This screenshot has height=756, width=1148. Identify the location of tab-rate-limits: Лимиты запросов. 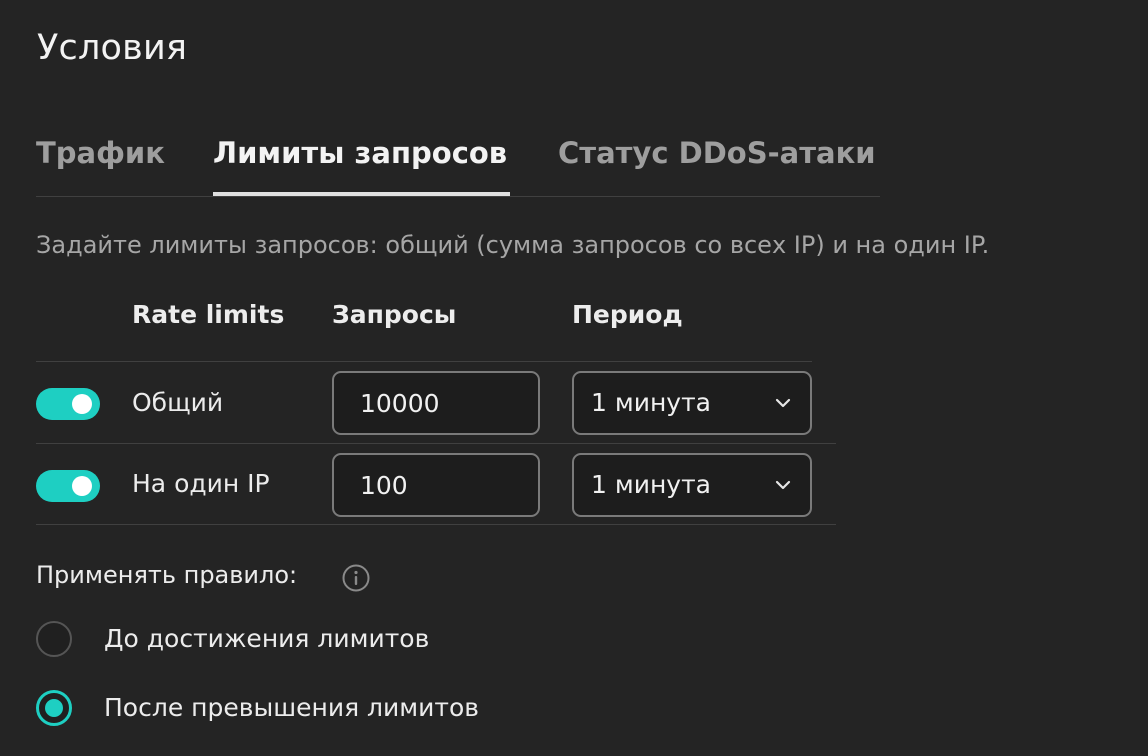
(361, 162).